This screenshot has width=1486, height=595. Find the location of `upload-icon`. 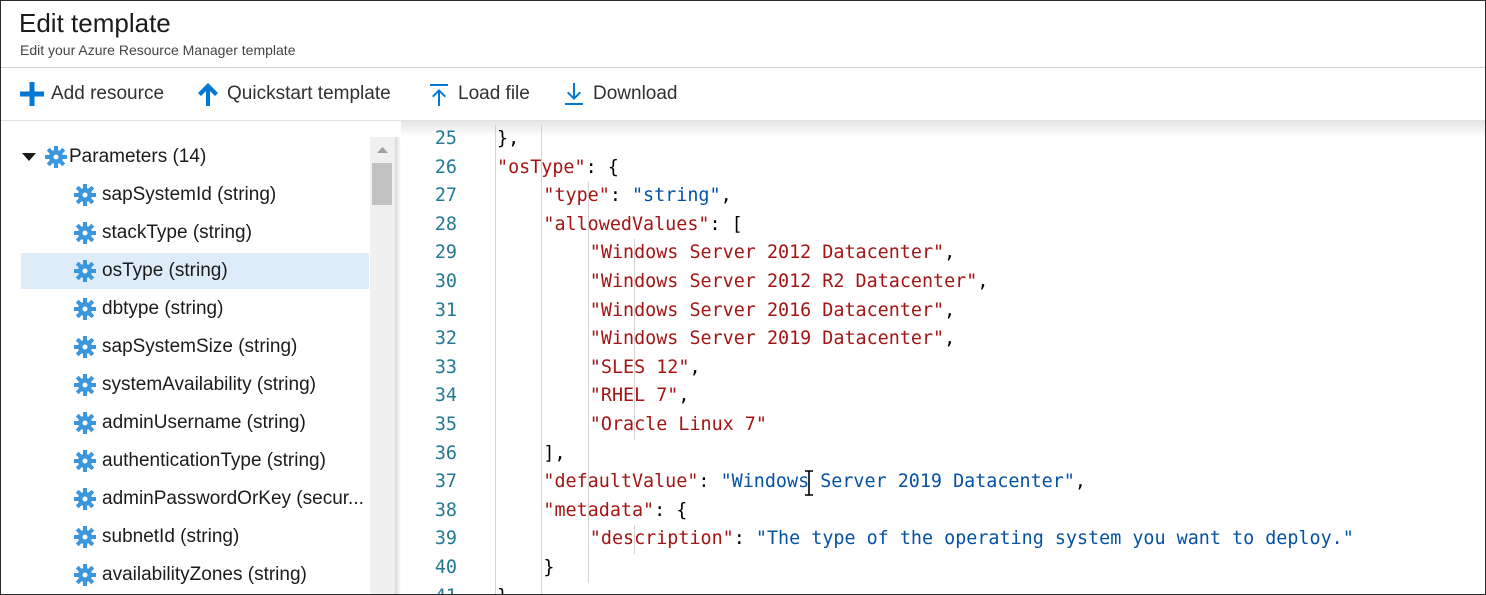

upload-icon is located at coordinates (439, 94).